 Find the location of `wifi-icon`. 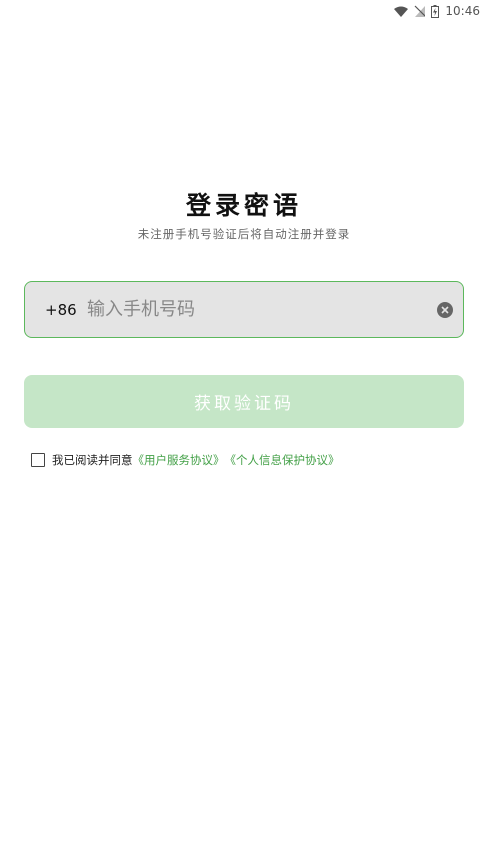

wifi-icon is located at coordinates (401, 11).